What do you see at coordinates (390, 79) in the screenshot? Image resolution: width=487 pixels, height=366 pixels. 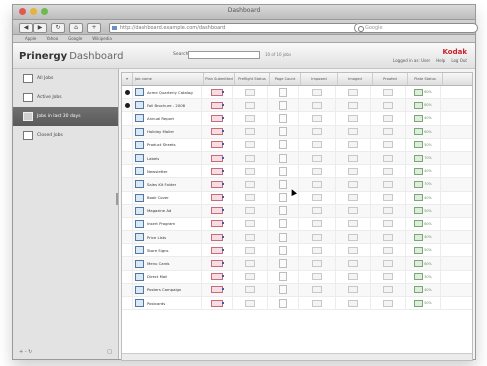 I see `column-header: Proofed` at bounding box center [390, 79].